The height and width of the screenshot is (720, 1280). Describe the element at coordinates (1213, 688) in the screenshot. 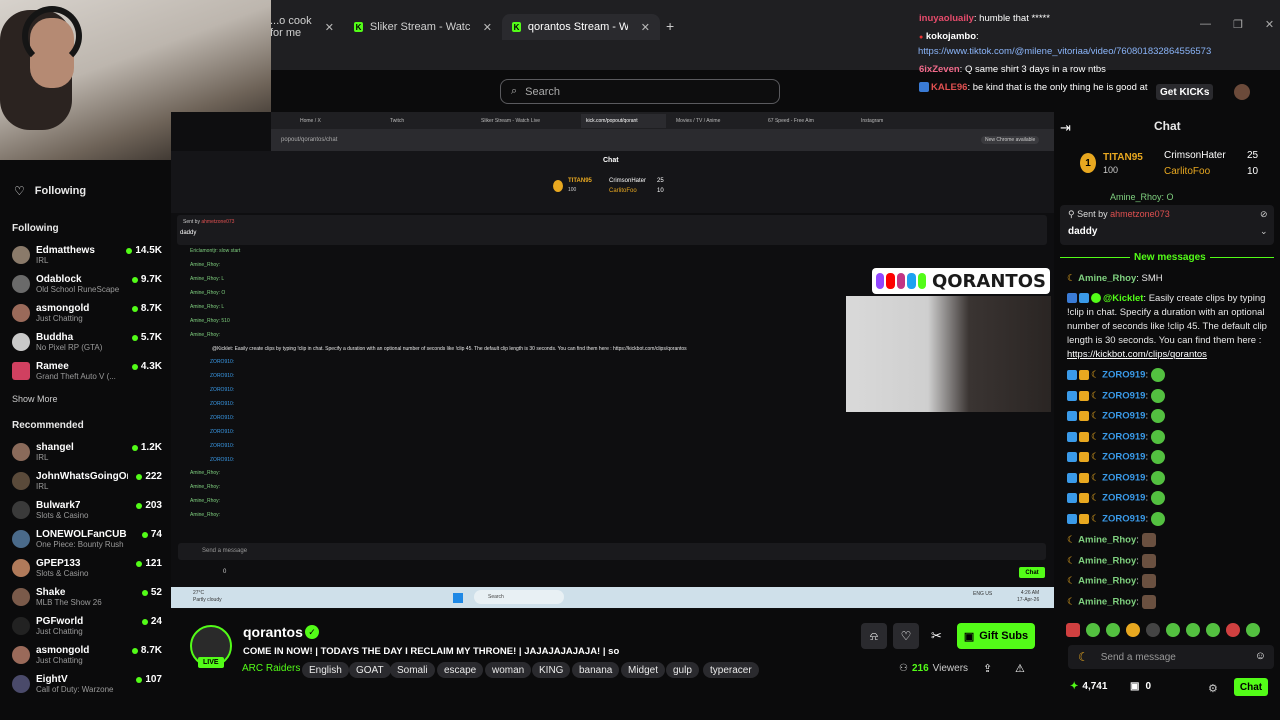

I see `settings-icon: ⚙` at that location.